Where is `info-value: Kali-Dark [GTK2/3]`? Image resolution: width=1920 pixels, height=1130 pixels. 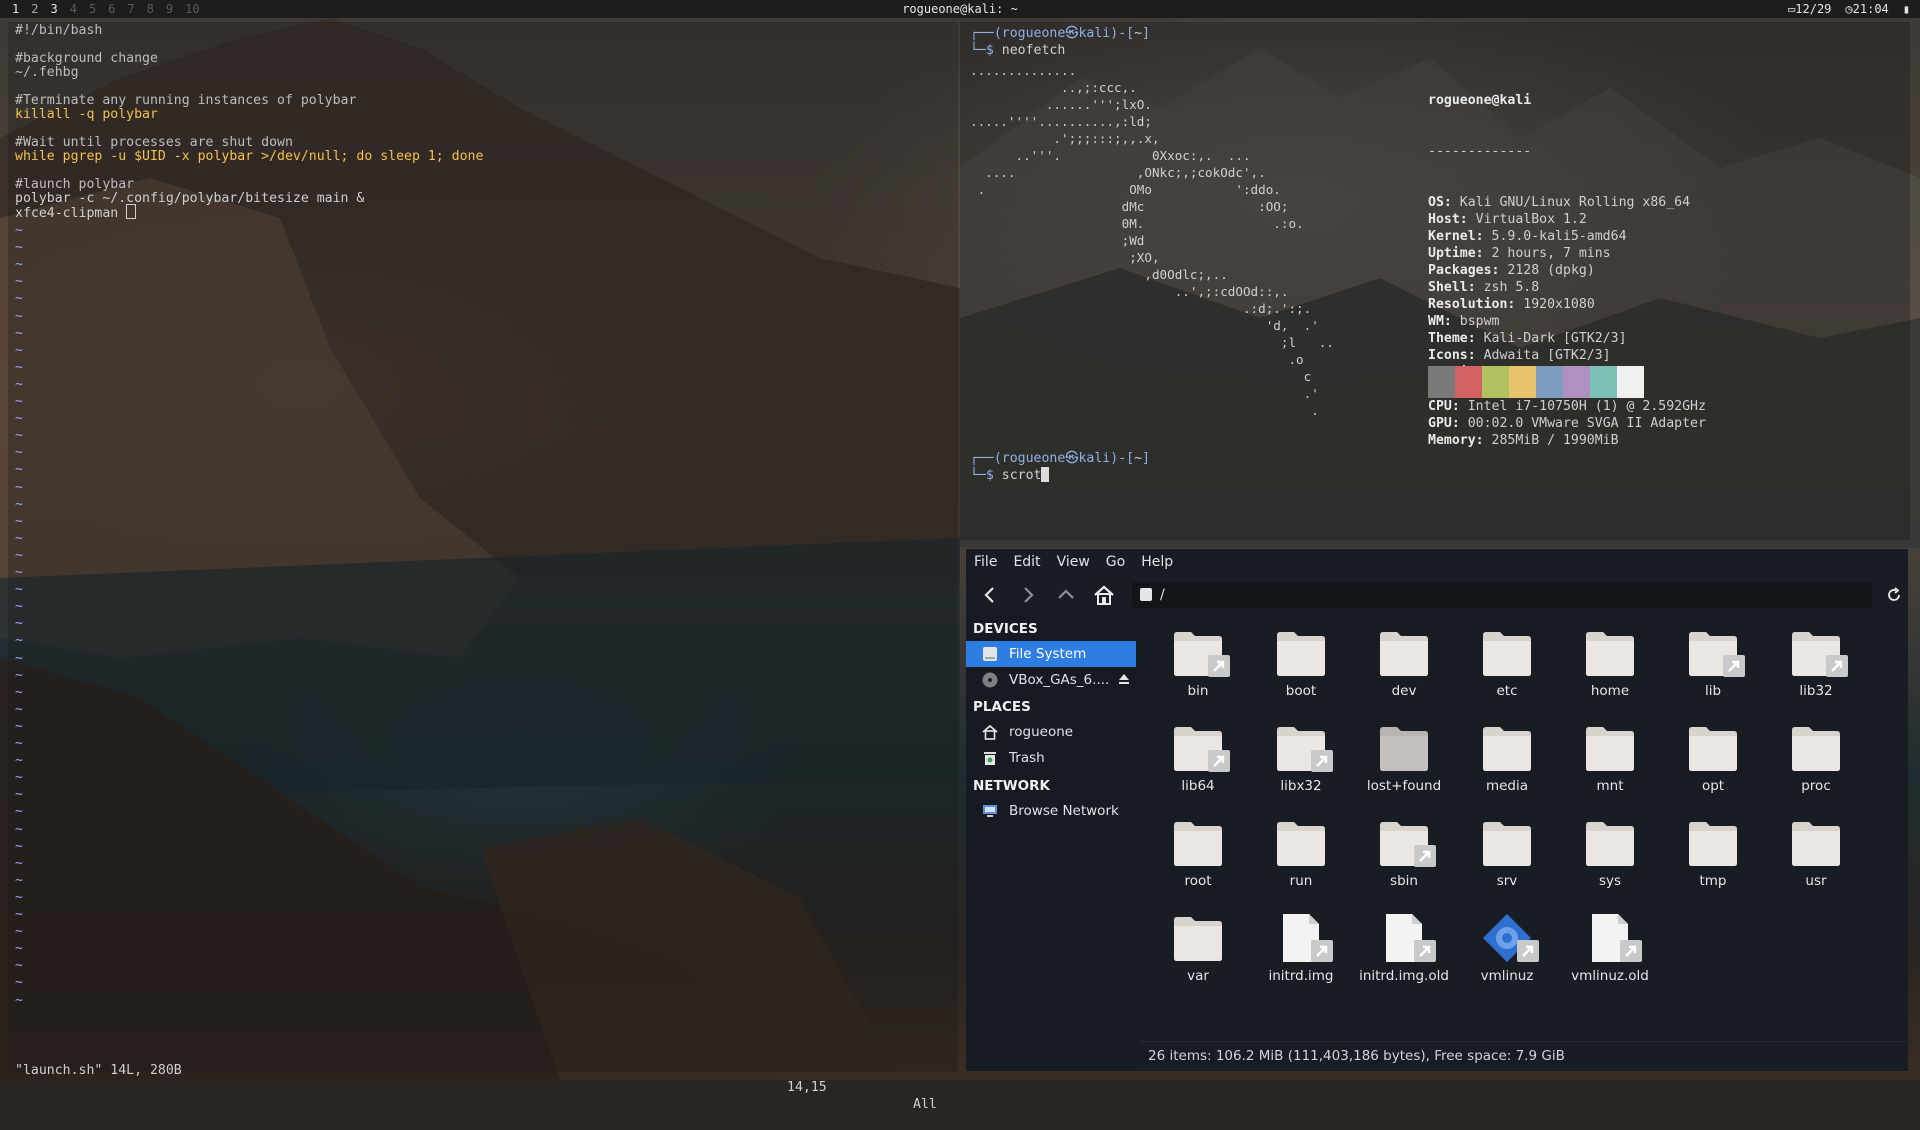
info-value: Kali-Dark [GTK2/3] is located at coordinates (1555, 338).